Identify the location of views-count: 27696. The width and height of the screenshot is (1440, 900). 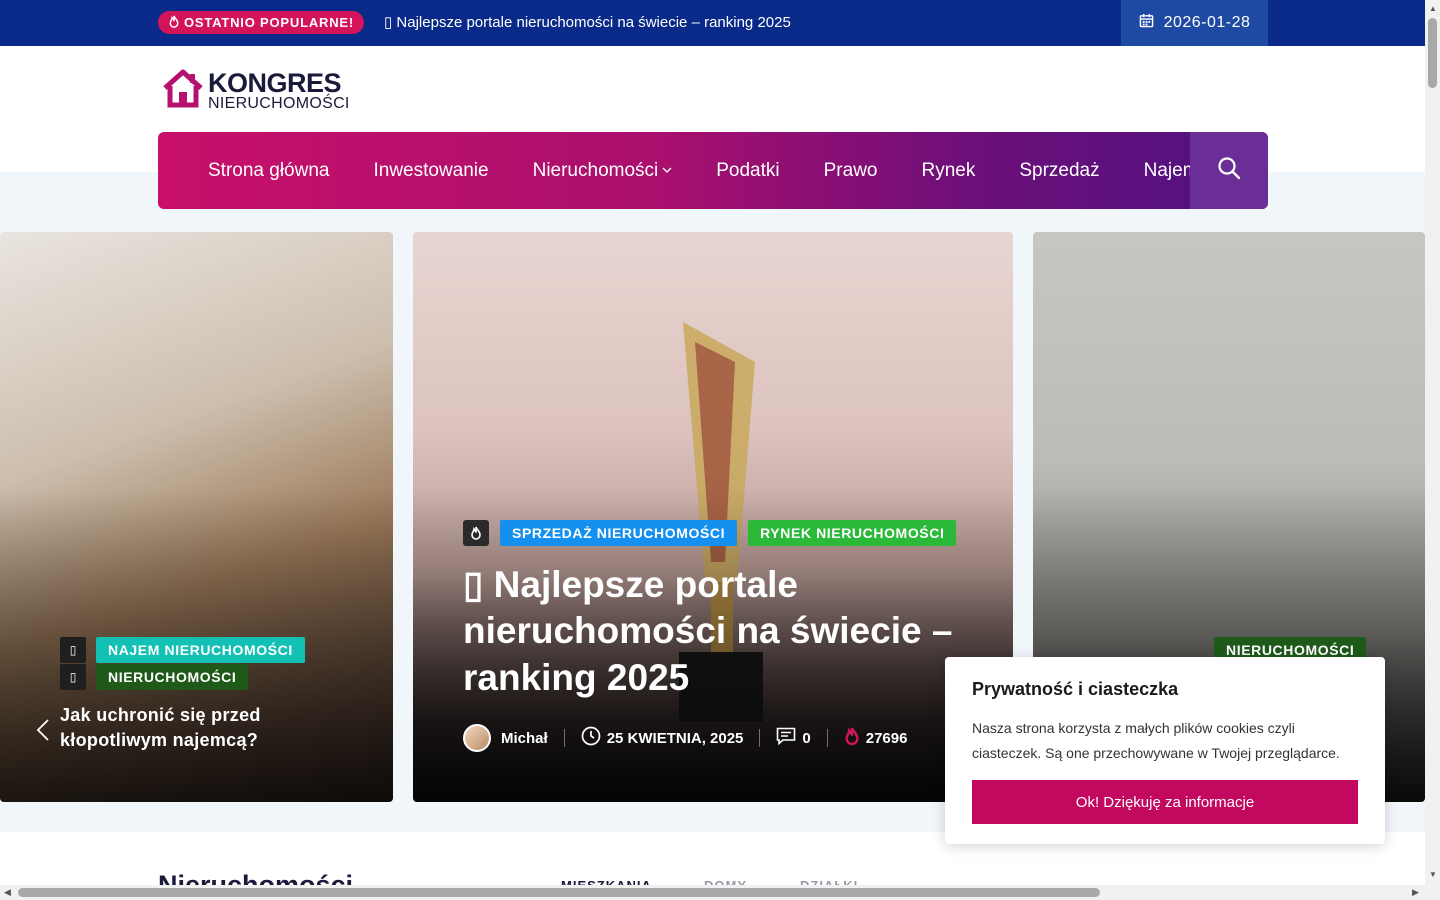
(876, 738).